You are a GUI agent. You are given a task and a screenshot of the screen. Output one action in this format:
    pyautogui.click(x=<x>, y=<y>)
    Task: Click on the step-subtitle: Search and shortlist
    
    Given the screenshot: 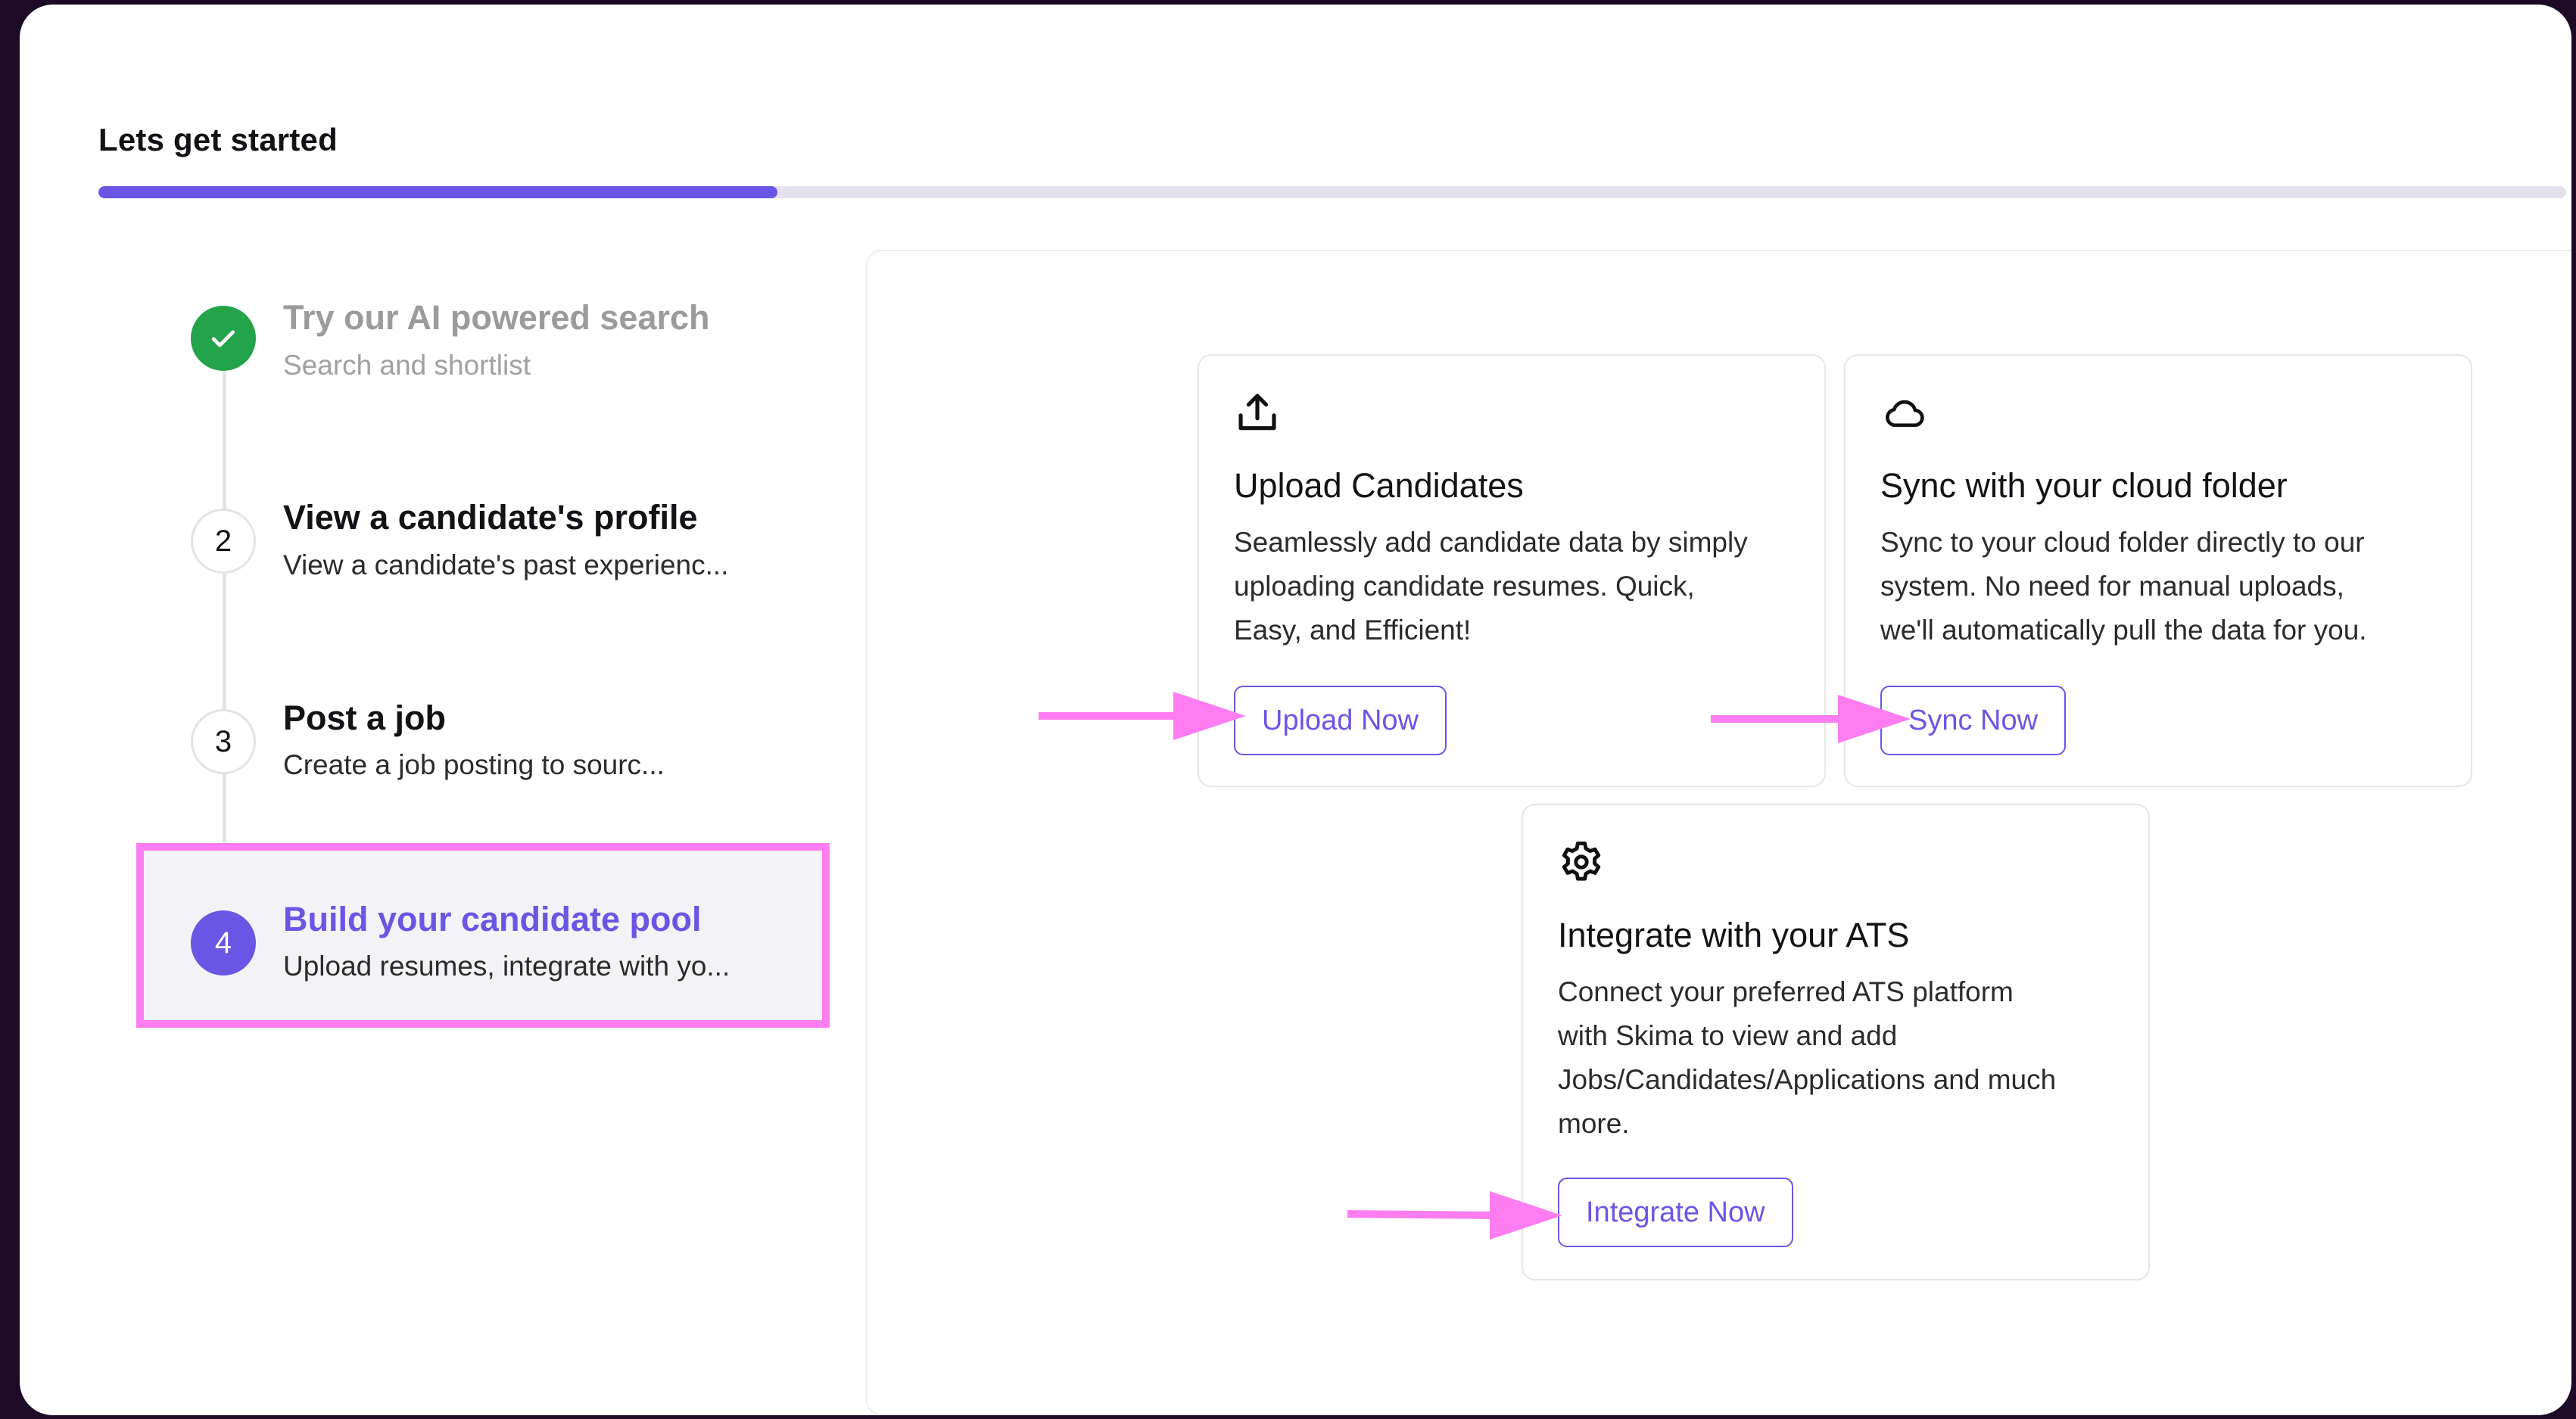 What is the action you would take?
    pyautogui.click(x=407, y=366)
    